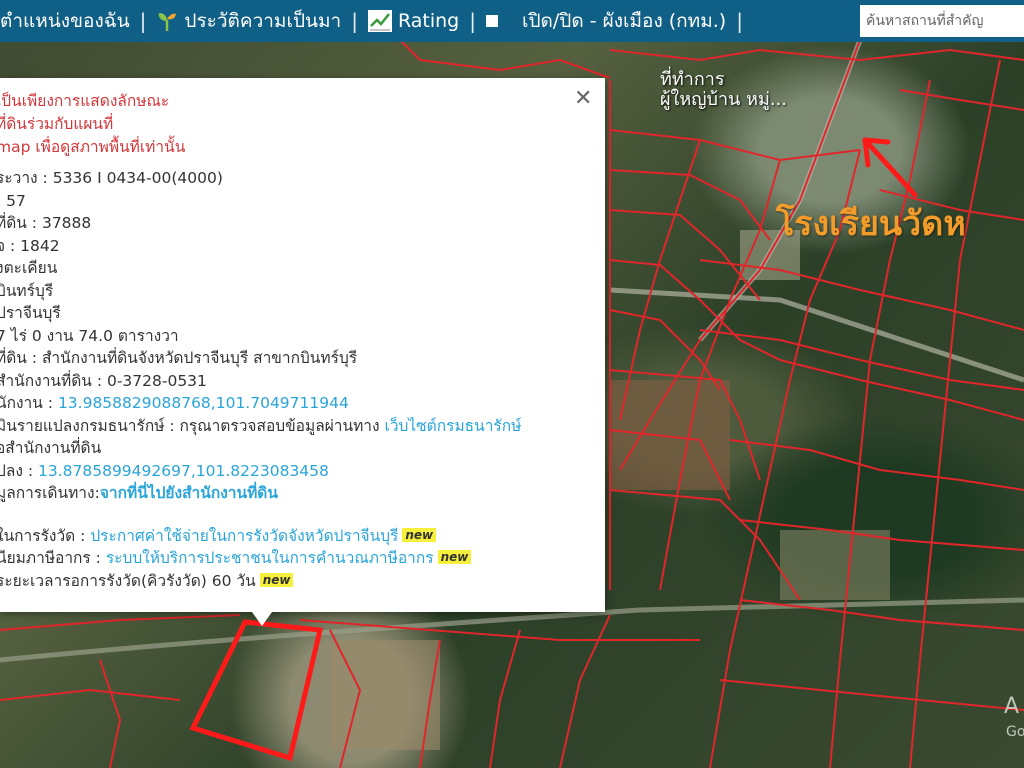 The height and width of the screenshot is (768, 1024). I want to click on checkbox-icon, so click(491, 21).